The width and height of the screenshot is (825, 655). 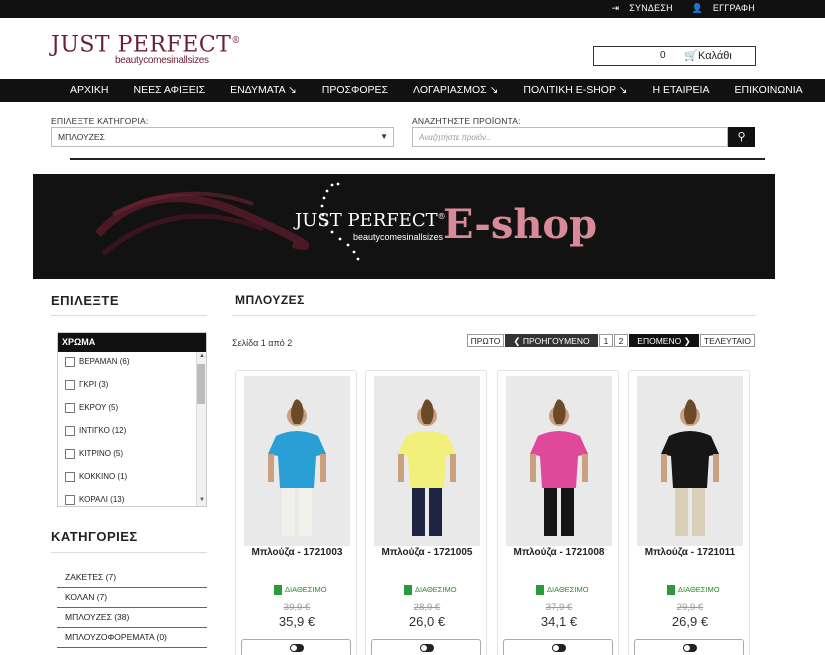 What do you see at coordinates (674, 56) in the screenshot?
I see `cart-button: 0 🛒 Καλάθι` at bounding box center [674, 56].